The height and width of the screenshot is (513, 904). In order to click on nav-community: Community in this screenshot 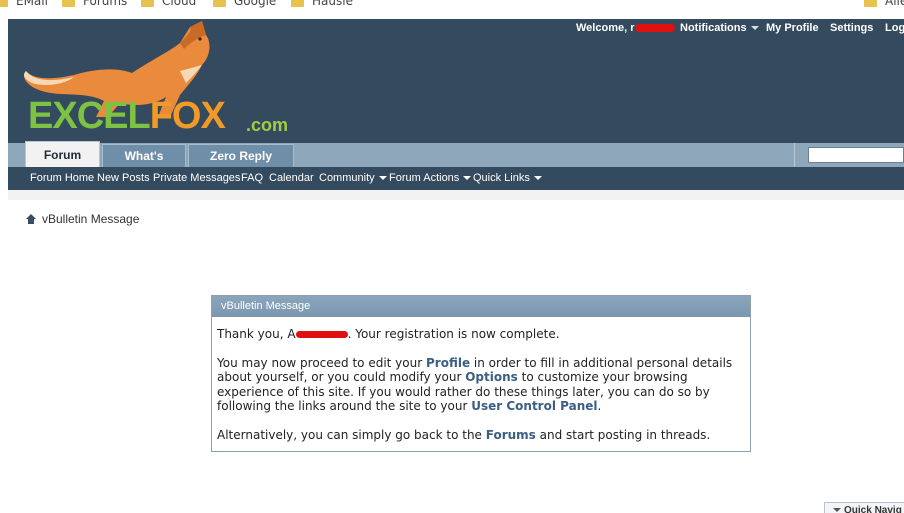, I will do `click(353, 178)`.